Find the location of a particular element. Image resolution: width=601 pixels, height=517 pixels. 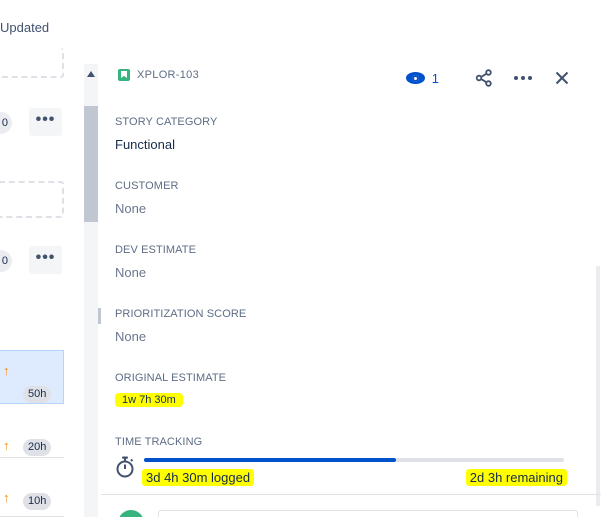

field-dev-estimate: DEV ESTIMATE None is located at coordinates (155, 262).